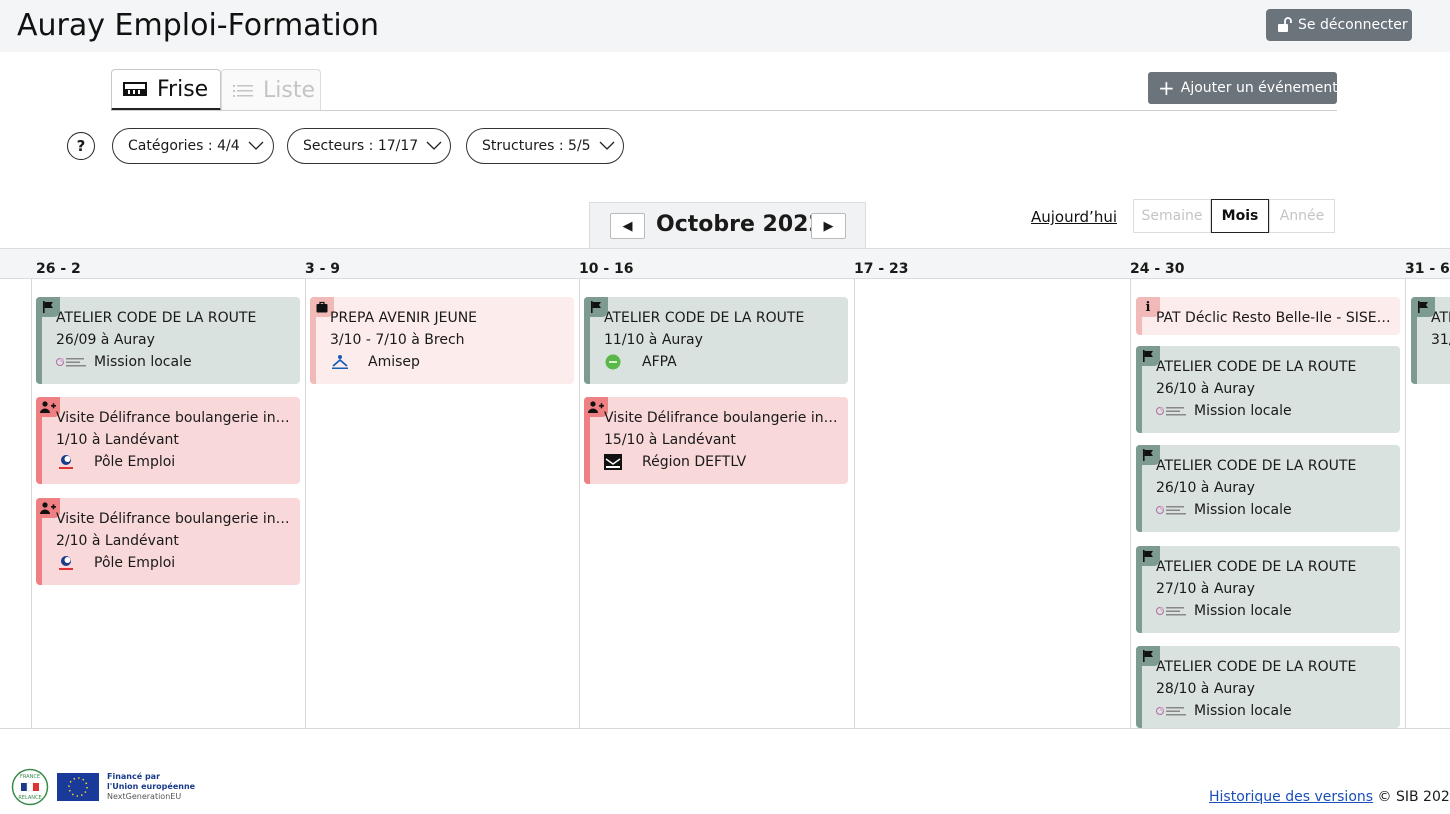 The width and height of the screenshot is (1450, 814). I want to click on add-event-label: Ajouter un événement, so click(1259, 88).